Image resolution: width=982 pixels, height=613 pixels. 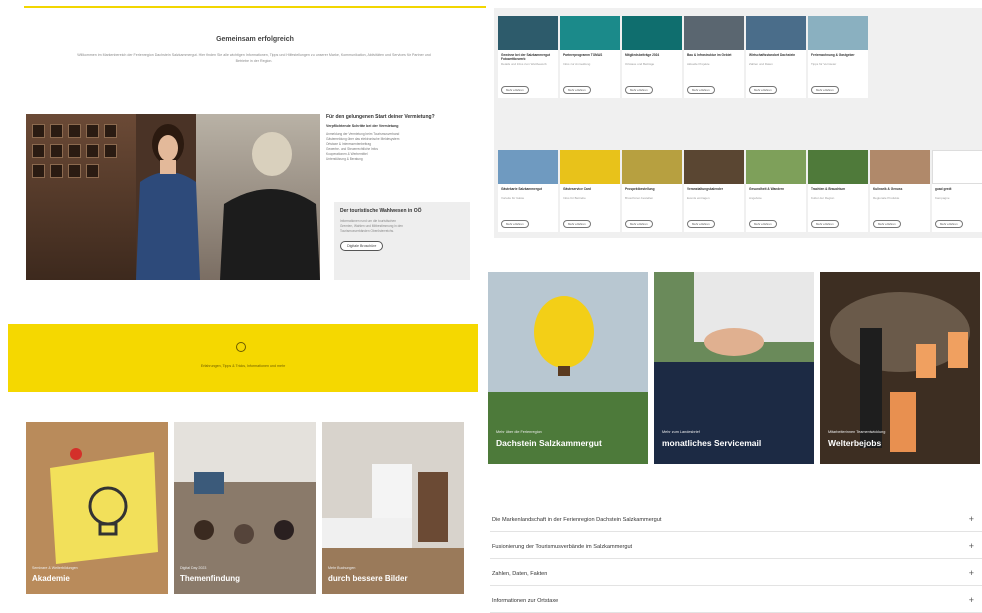 I want to click on accordion-label: Informationen zur Ortstaxe, so click(x=525, y=601).